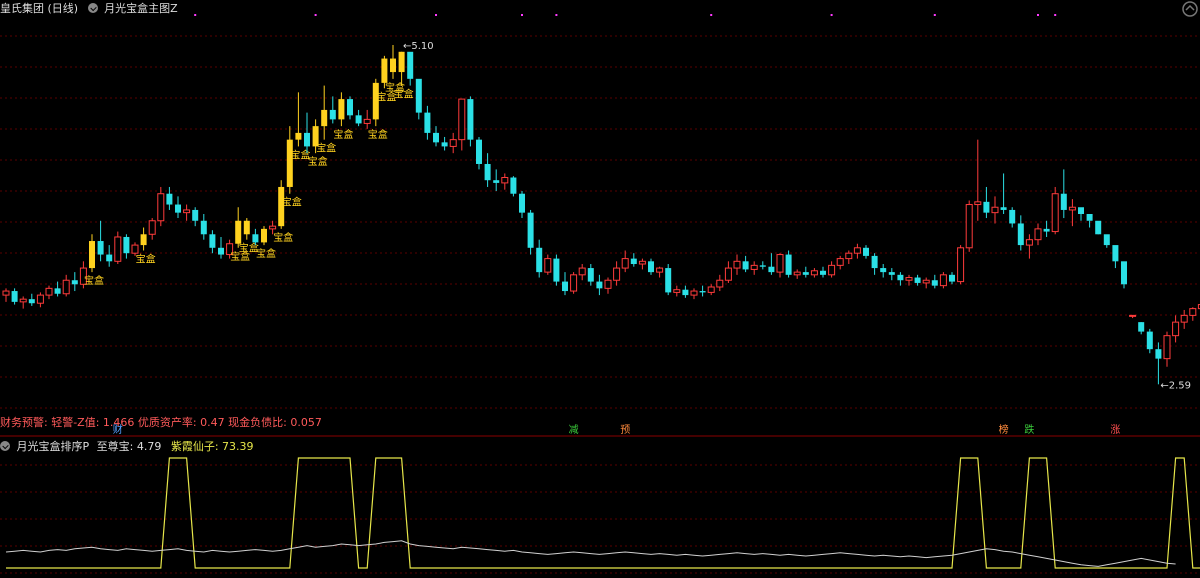 This screenshot has height=578, width=1200. What do you see at coordinates (625, 430) in the screenshot?
I see `event-tag: 预` at bounding box center [625, 430].